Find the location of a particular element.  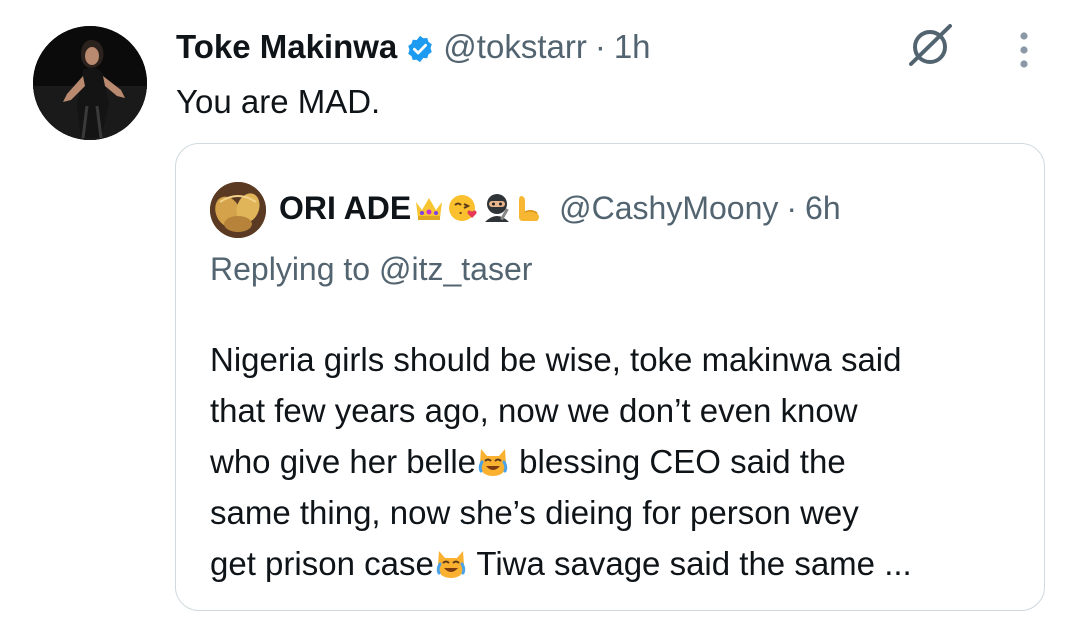

quote-author-name: ORI ADE is located at coordinates (345, 208).